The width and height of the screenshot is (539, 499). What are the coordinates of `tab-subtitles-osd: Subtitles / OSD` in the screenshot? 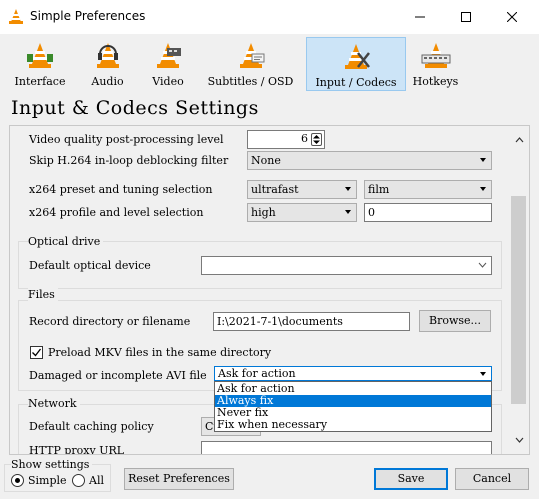 It's located at (250, 64).